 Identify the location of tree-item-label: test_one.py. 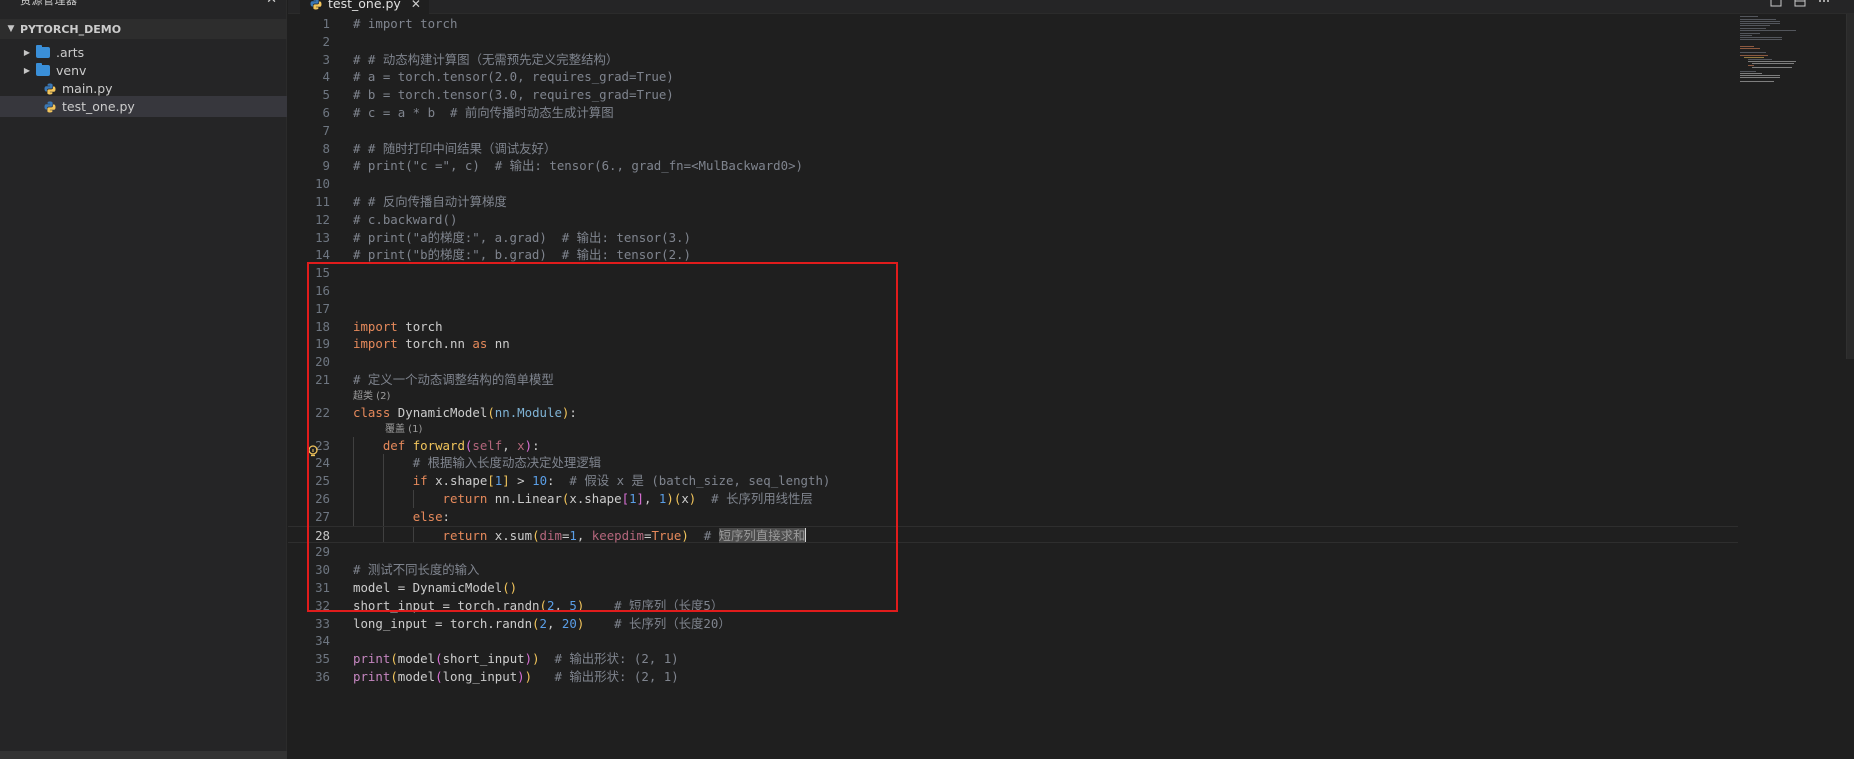
(98, 106).